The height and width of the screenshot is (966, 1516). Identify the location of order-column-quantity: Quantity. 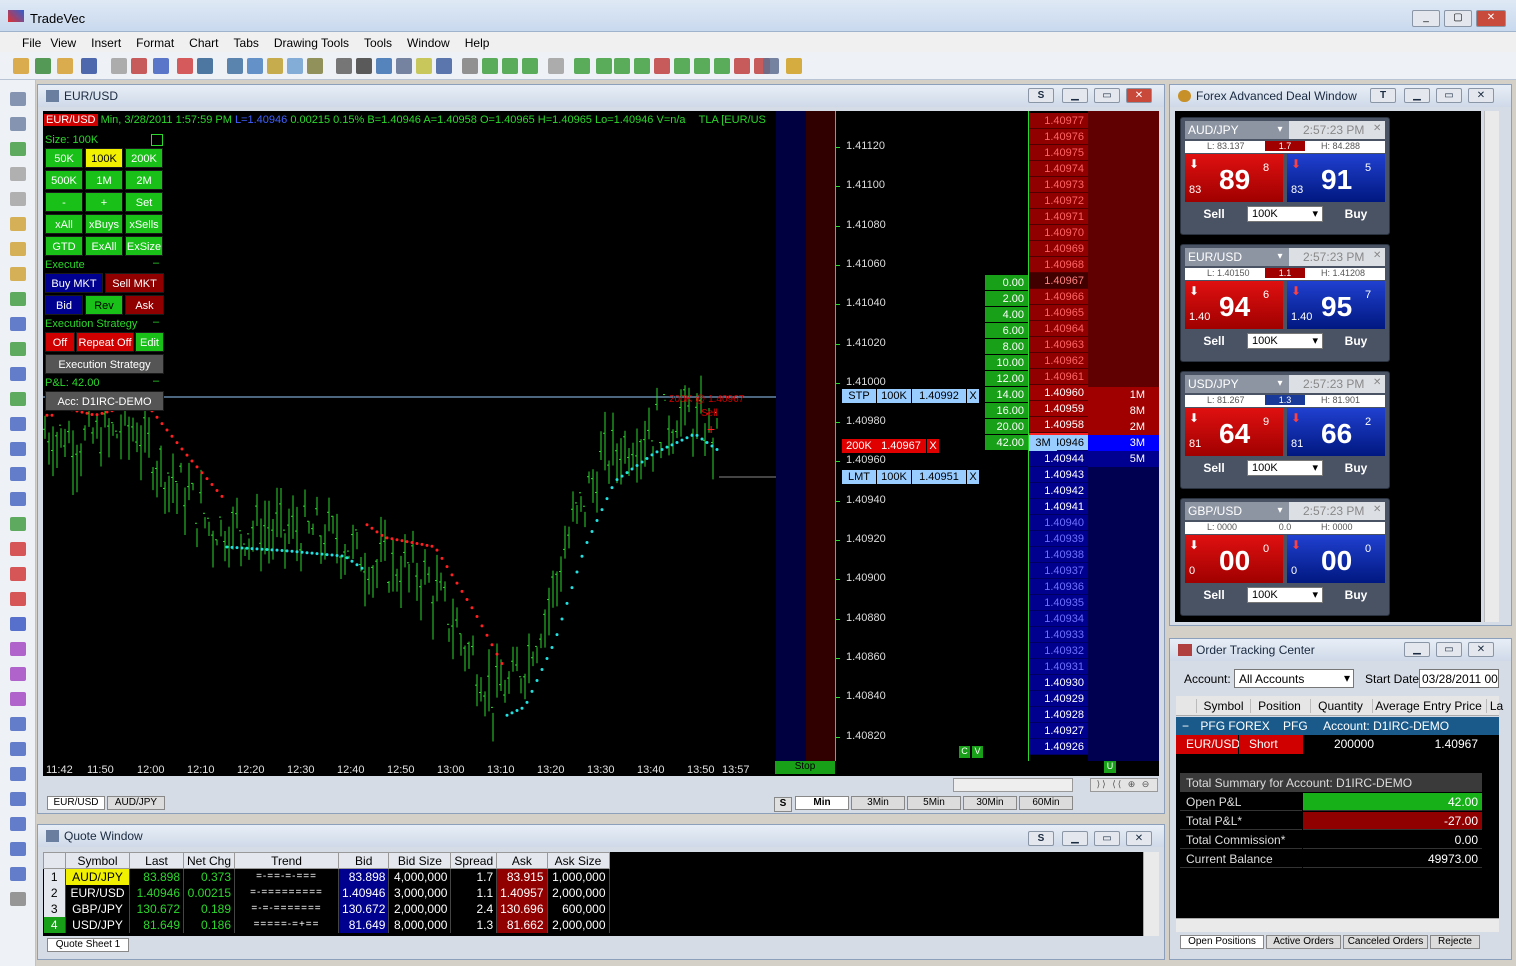
(1340, 706).